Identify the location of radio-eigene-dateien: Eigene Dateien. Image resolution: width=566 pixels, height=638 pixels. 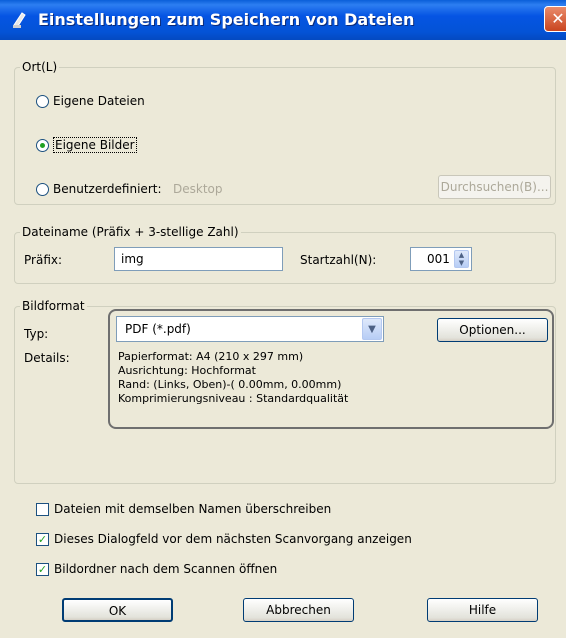
(90, 101).